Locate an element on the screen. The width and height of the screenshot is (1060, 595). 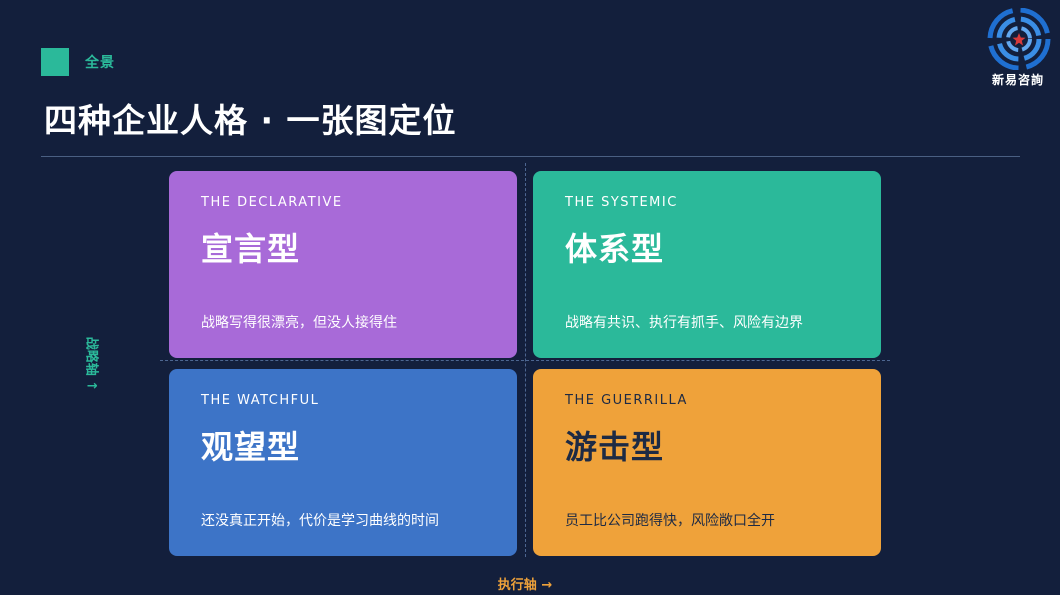
quadrant-eyebrow: THE SYSTEMIC is located at coordinates (621, 202).